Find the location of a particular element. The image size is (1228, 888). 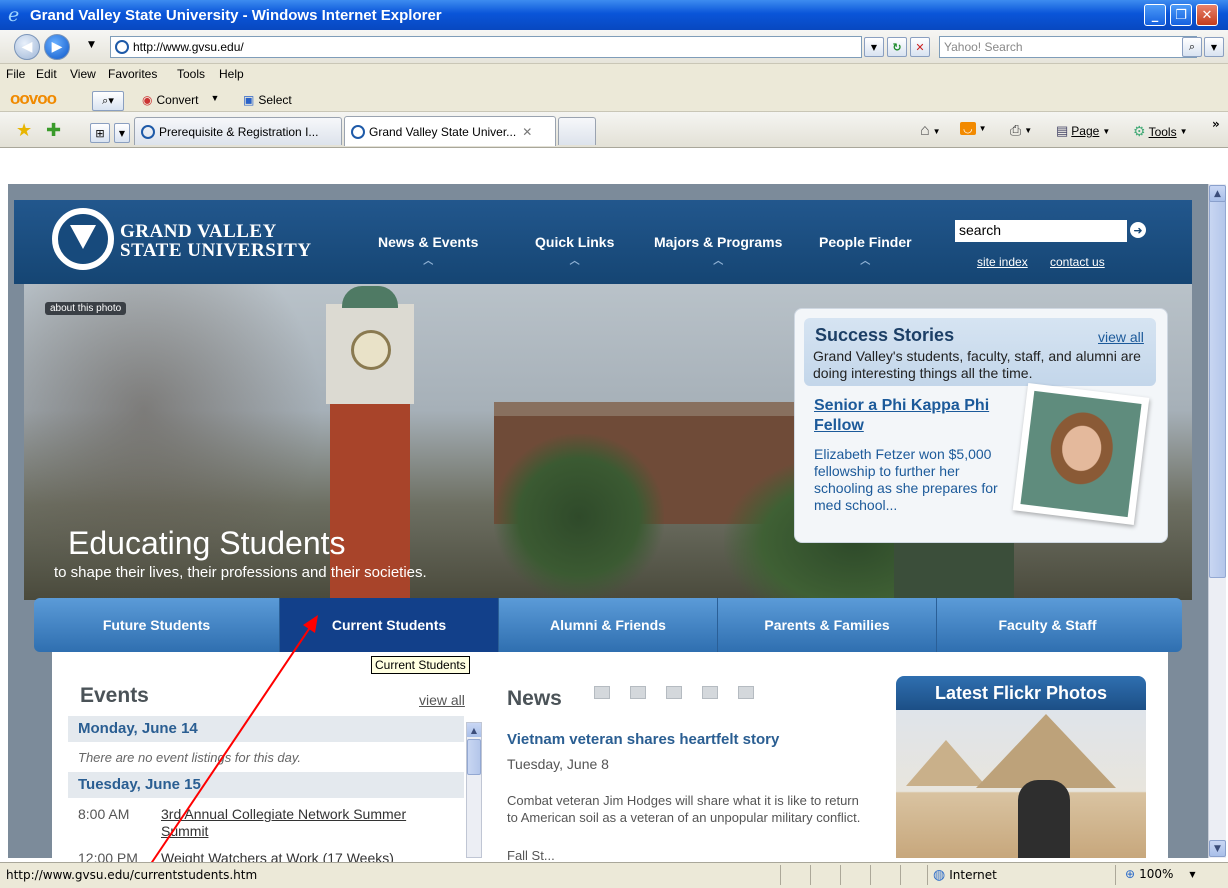

portrait-image is located at coordinates (1081, 454).